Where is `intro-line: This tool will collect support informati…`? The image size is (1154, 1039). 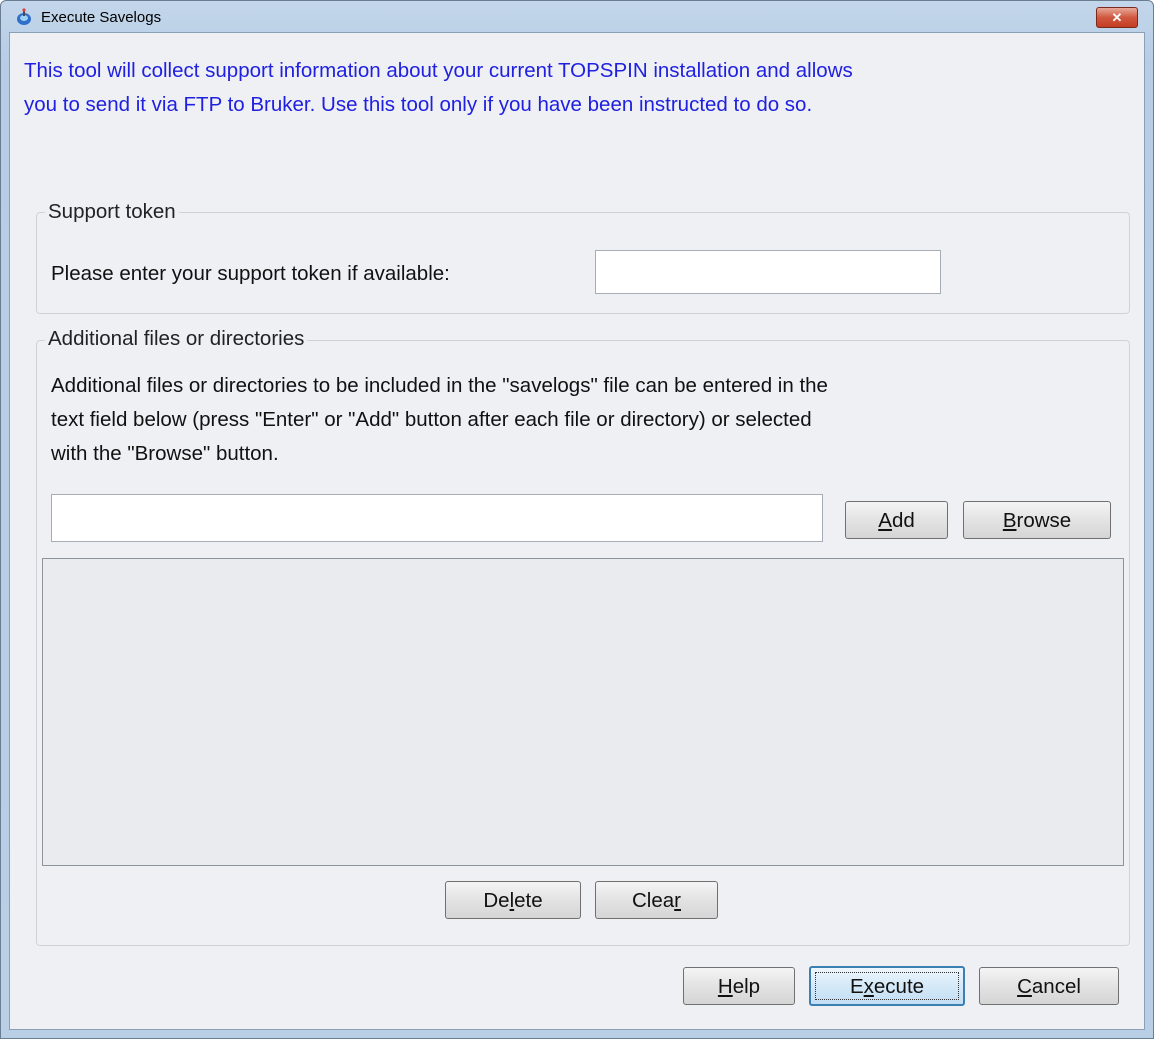 intro-line: This tool will collect support informati… is located at coordinates (438, 70).